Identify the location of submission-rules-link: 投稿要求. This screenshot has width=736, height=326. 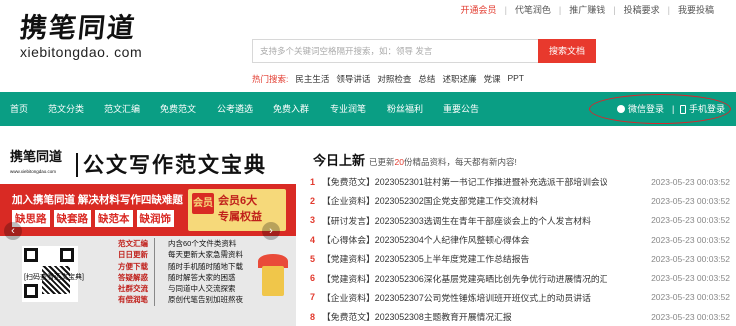
(642, 9).